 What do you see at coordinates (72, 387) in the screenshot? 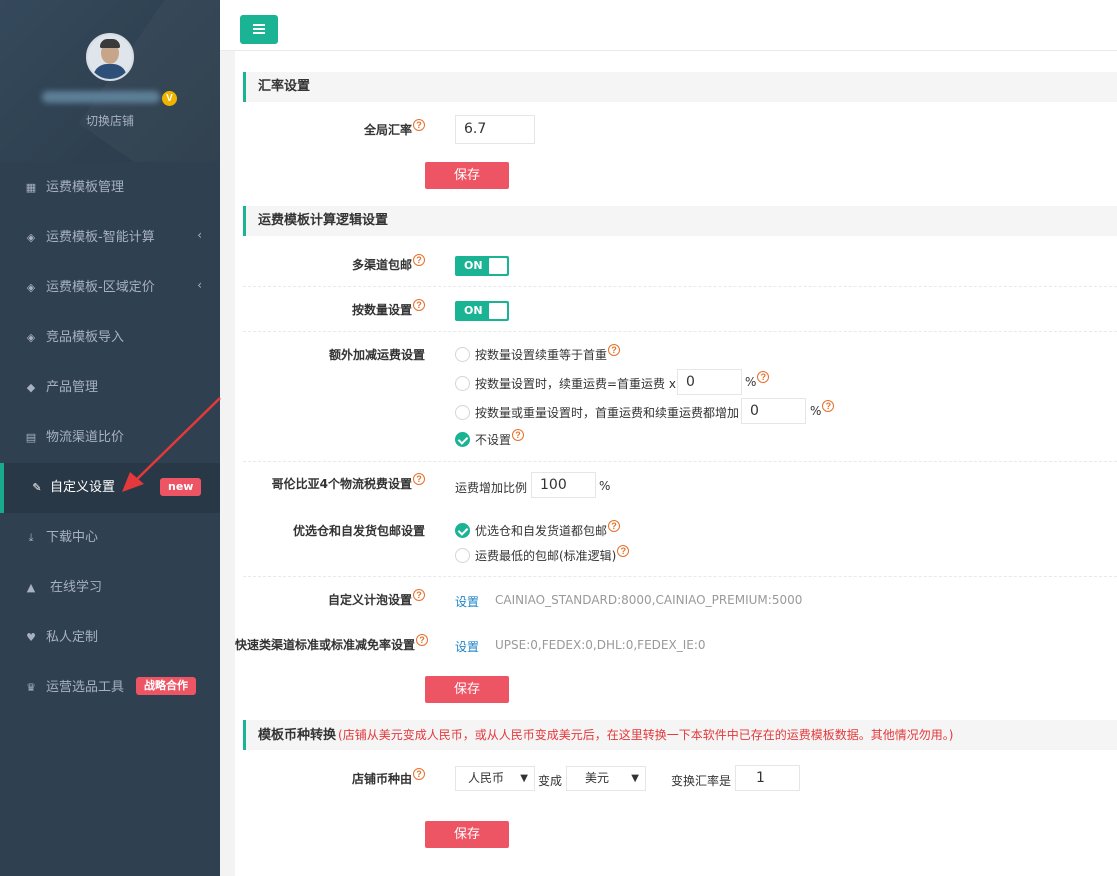
I see `sidebar-item-label: 产品管理` at bounding box center [72, 387].